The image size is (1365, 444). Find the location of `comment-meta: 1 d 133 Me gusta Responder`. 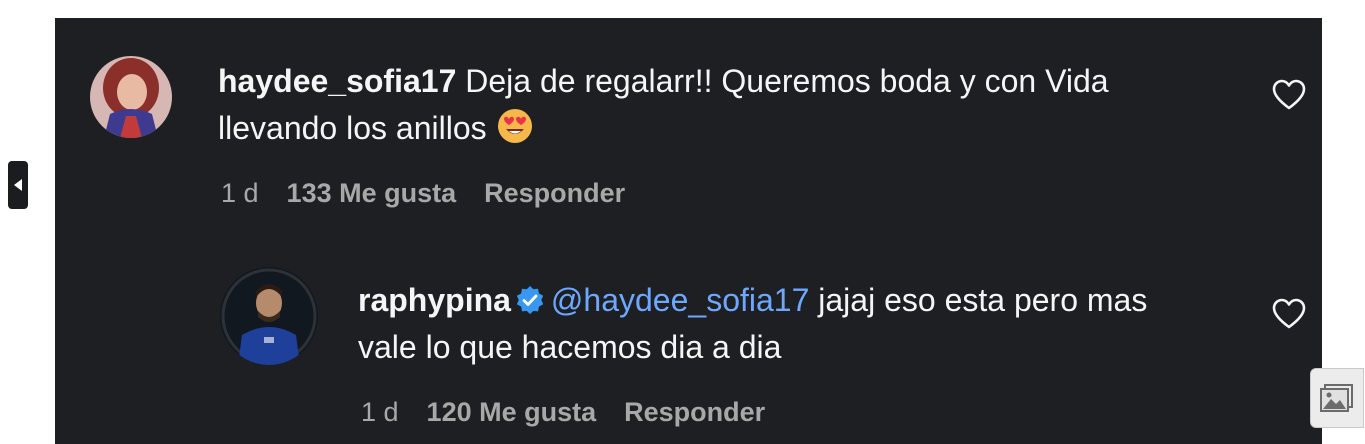

comment-meta: 1 d 133 Me gusta Responder is located at coordinates (437, 193).